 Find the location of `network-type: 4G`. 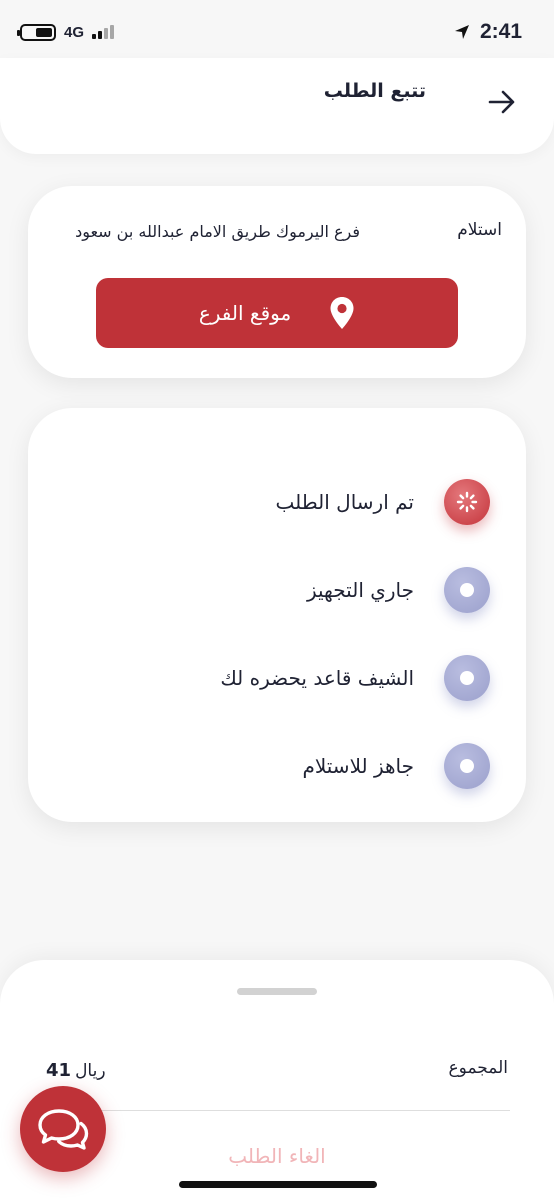

network-type: 4G is located at coordinates (74, 32).